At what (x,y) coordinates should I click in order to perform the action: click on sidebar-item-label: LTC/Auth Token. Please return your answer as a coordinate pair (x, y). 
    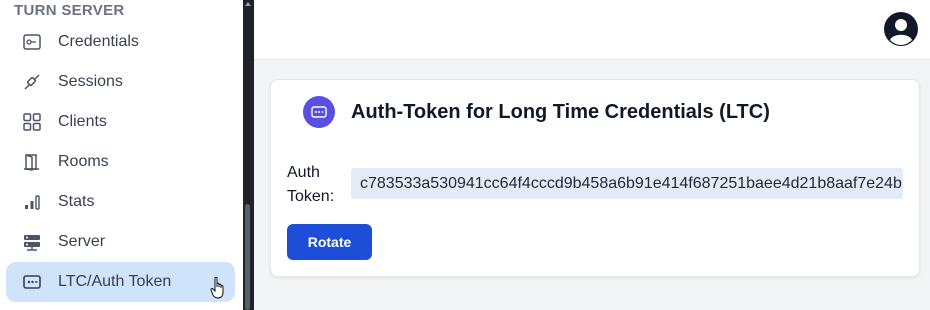
    Looking at the image, I should click on (115, 281).